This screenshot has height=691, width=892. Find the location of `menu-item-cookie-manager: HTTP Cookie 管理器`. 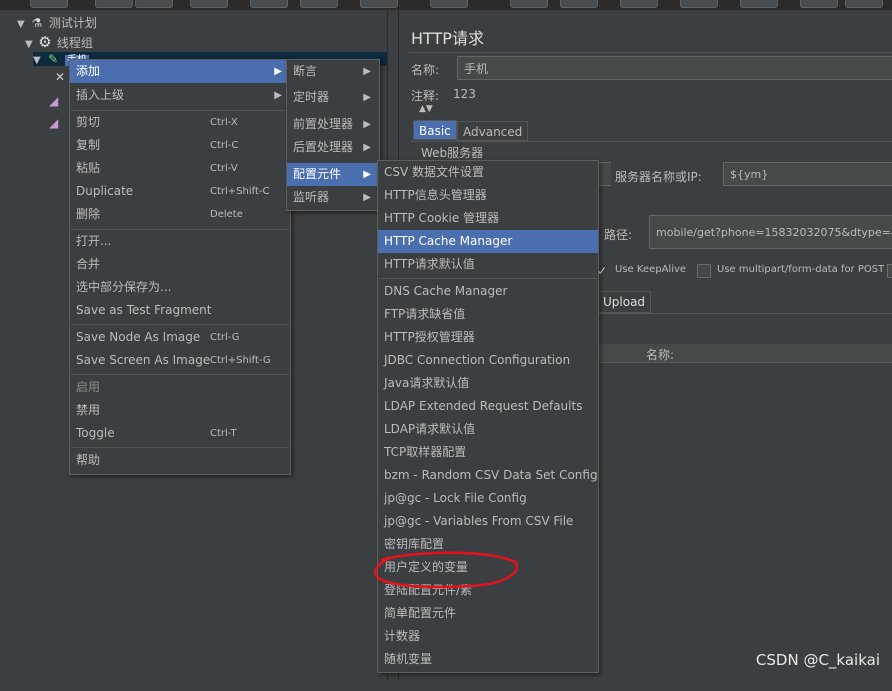

menu-item-cookie-manager: HTTP Cookie 管理器 is located at coordinates (488, 218).